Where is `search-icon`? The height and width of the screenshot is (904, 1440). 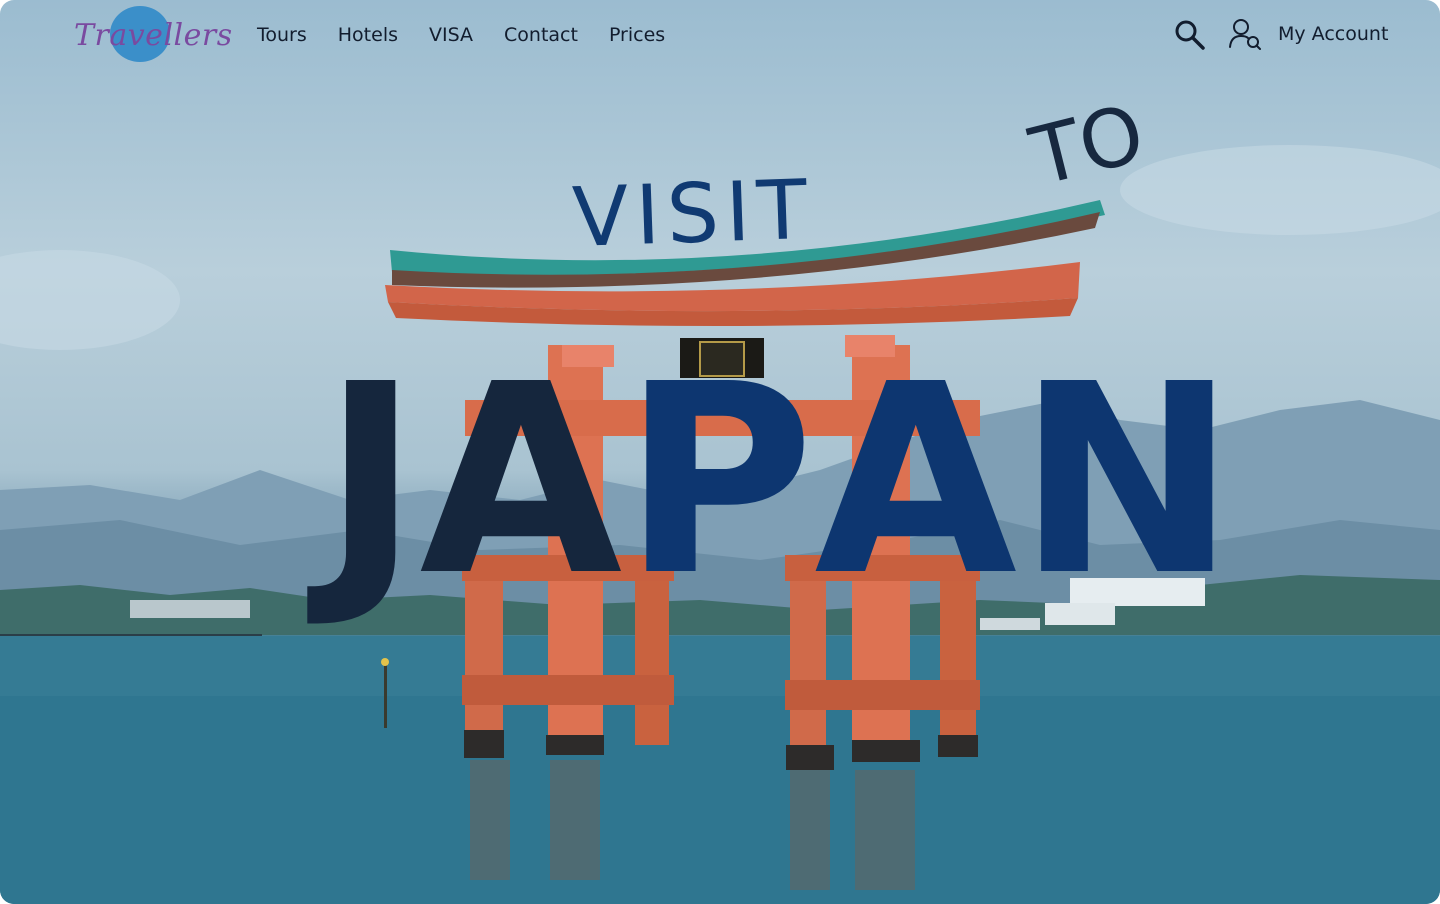
search-icon is located at coordinates (1190, 35).